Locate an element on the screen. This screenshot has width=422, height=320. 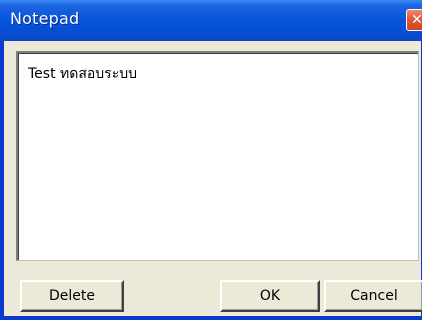
close-icon: ✕ is located at coordinates (416, 20).